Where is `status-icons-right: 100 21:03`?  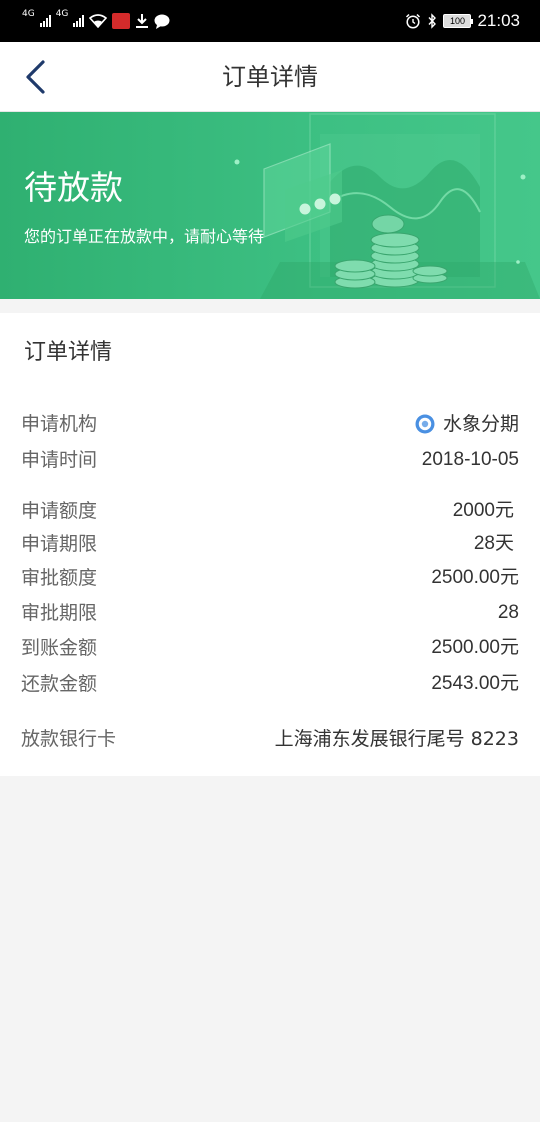 status-icons-right: 100 21:03 is located at coordinates (462, 21).